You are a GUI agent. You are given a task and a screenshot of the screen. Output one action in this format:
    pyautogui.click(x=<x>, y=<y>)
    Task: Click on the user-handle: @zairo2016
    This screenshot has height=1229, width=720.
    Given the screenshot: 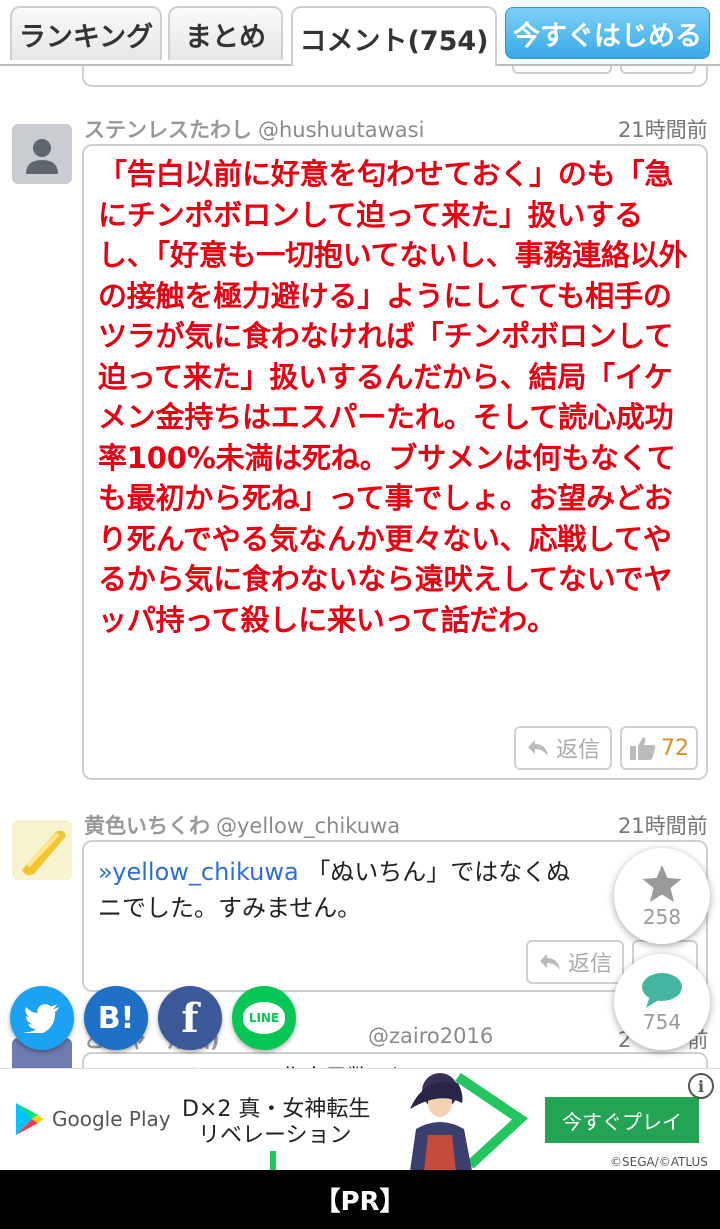 What is the action you would take?
    pyautogui.click(x=430, y=1036)
    